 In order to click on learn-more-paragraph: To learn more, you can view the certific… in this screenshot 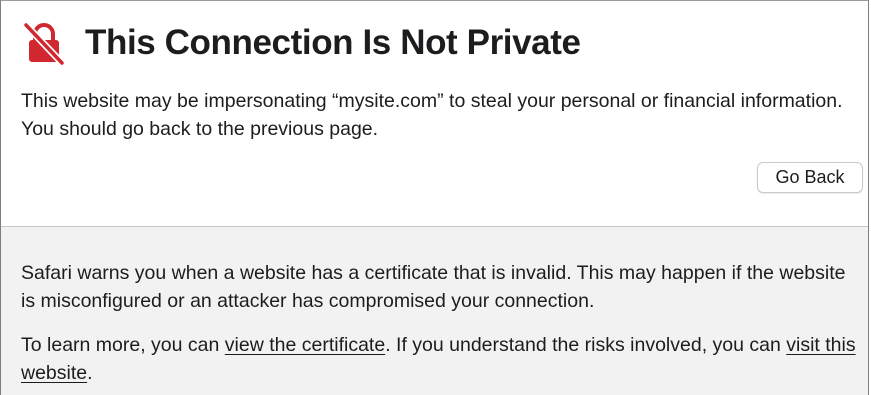, I will do `click(441, 359)`.